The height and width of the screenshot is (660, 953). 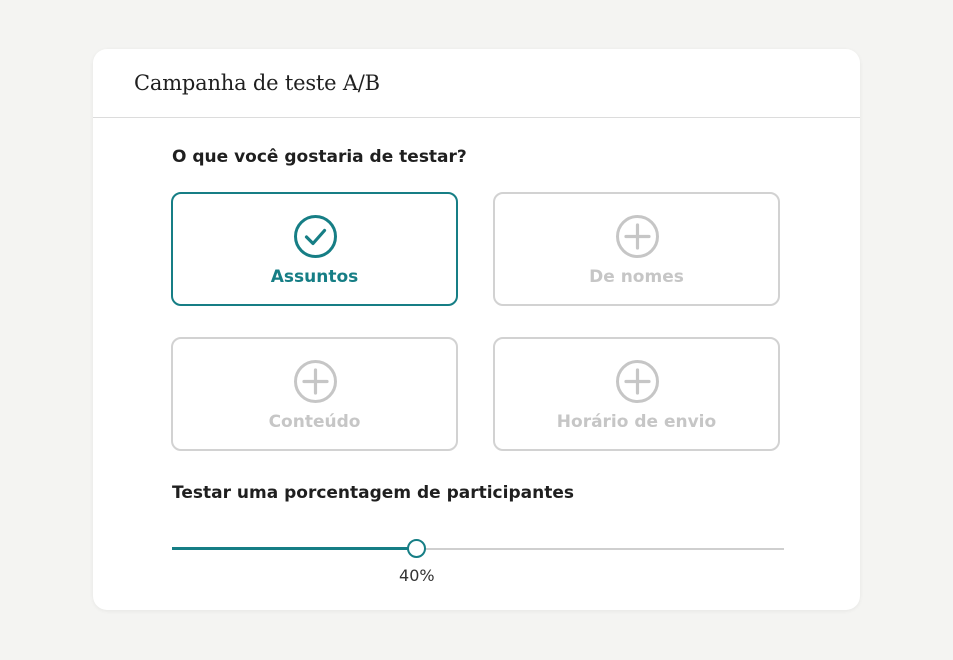 What do you see at coordinates (417, 575) in the screenshot?
I see `slider-value: 40%` at bounding box center [417, 575].